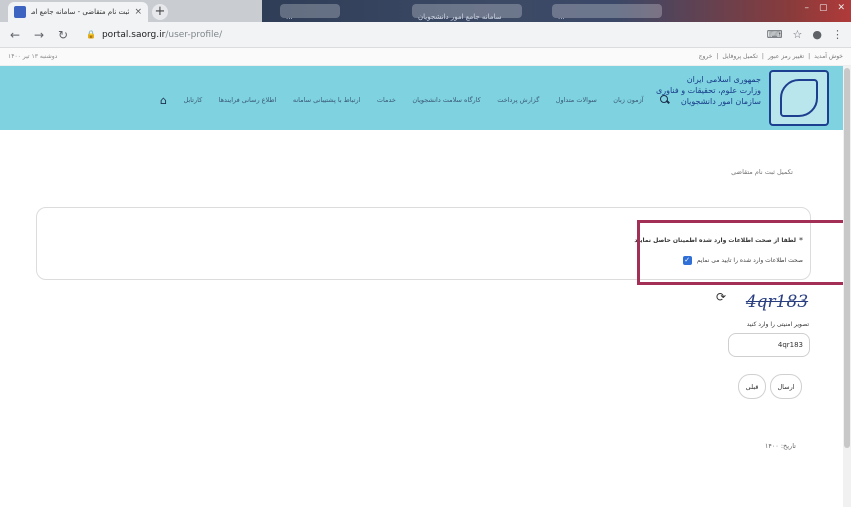  I want to click on bookmark-star-icon: ☆, so click(798, 34).